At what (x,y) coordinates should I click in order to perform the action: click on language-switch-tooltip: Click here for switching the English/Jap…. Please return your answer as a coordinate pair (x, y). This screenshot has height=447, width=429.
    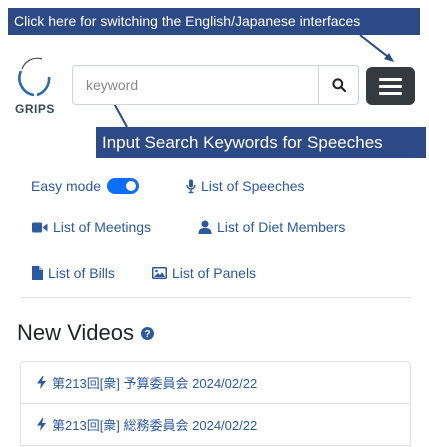
    Looking at the image, I should click on (214, 21).